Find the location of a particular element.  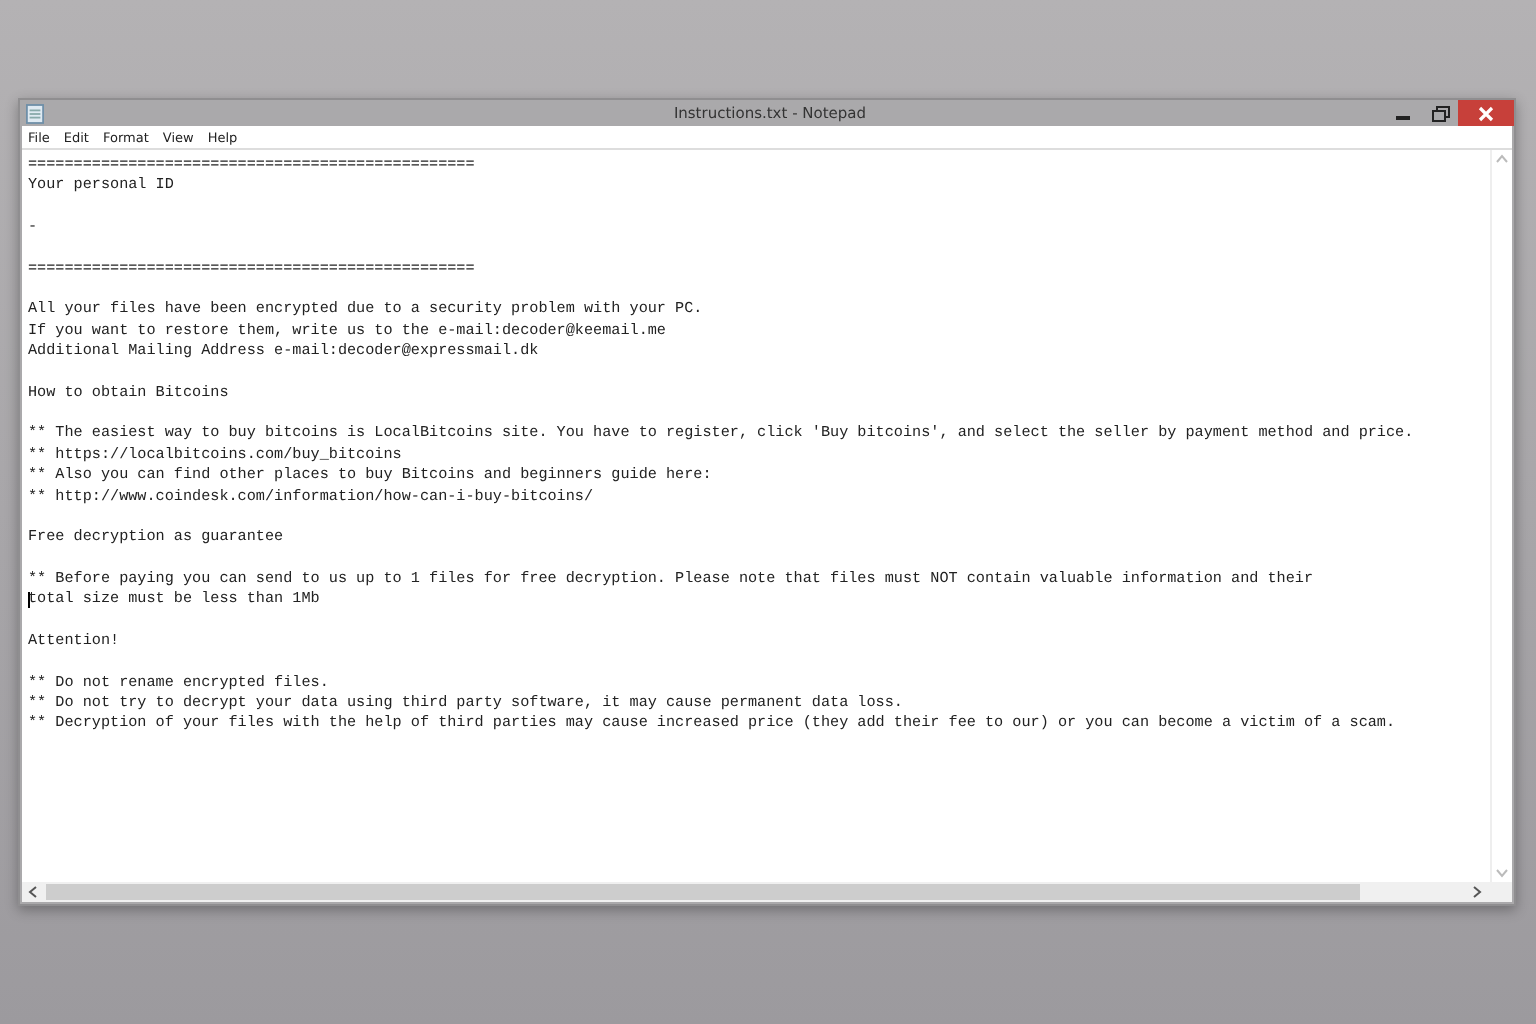

notepad-icon is located at coordinates (35, 113).